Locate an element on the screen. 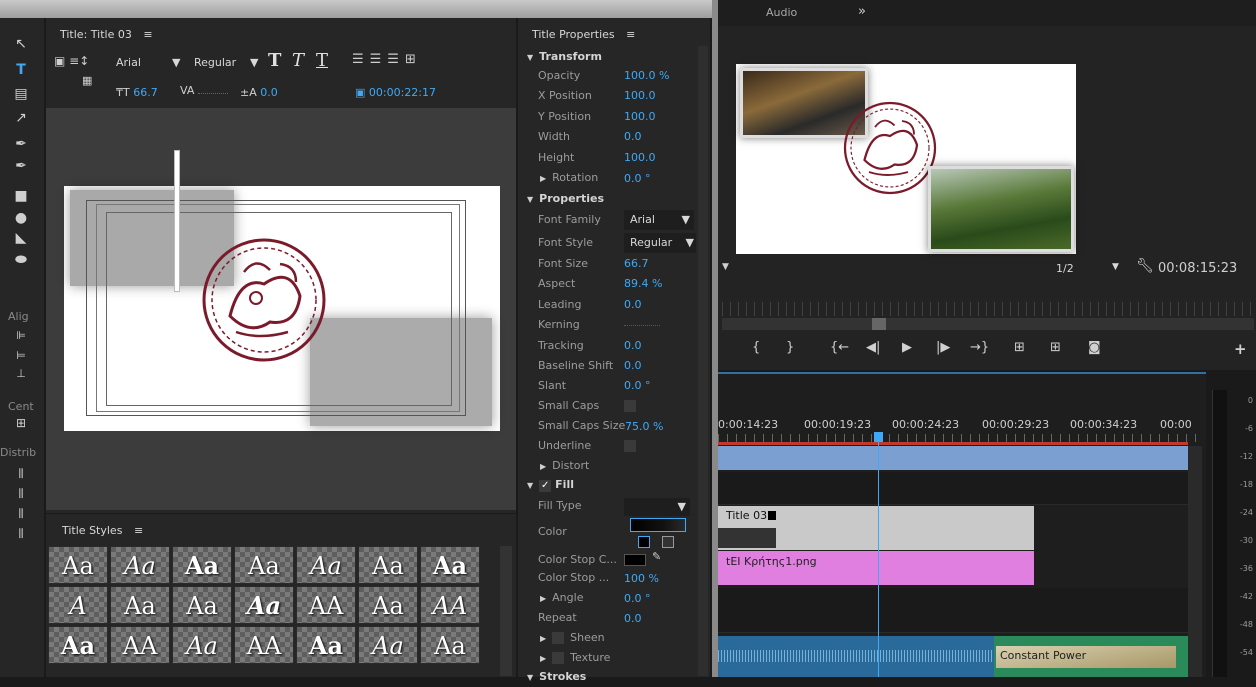 The width and height of the screenshot is (1256, 687). small-caps-checkbox is located at coordinates (630, 406).